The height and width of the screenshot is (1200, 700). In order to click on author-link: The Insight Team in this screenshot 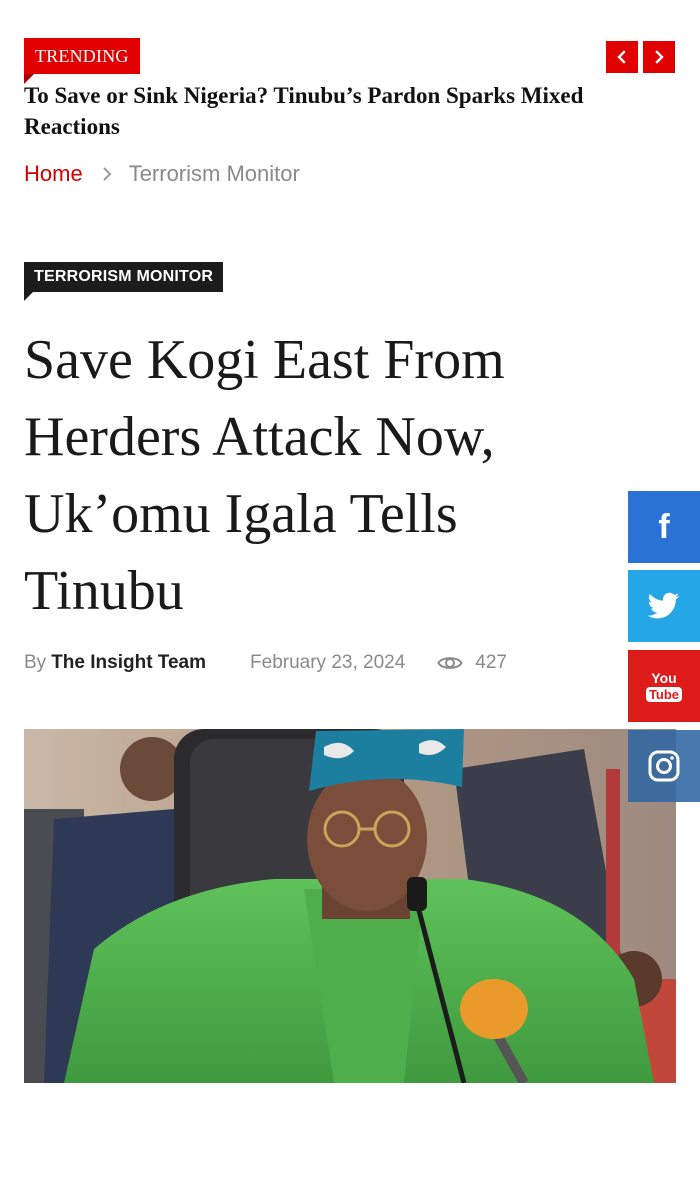, I will do `click(128, 663)`.